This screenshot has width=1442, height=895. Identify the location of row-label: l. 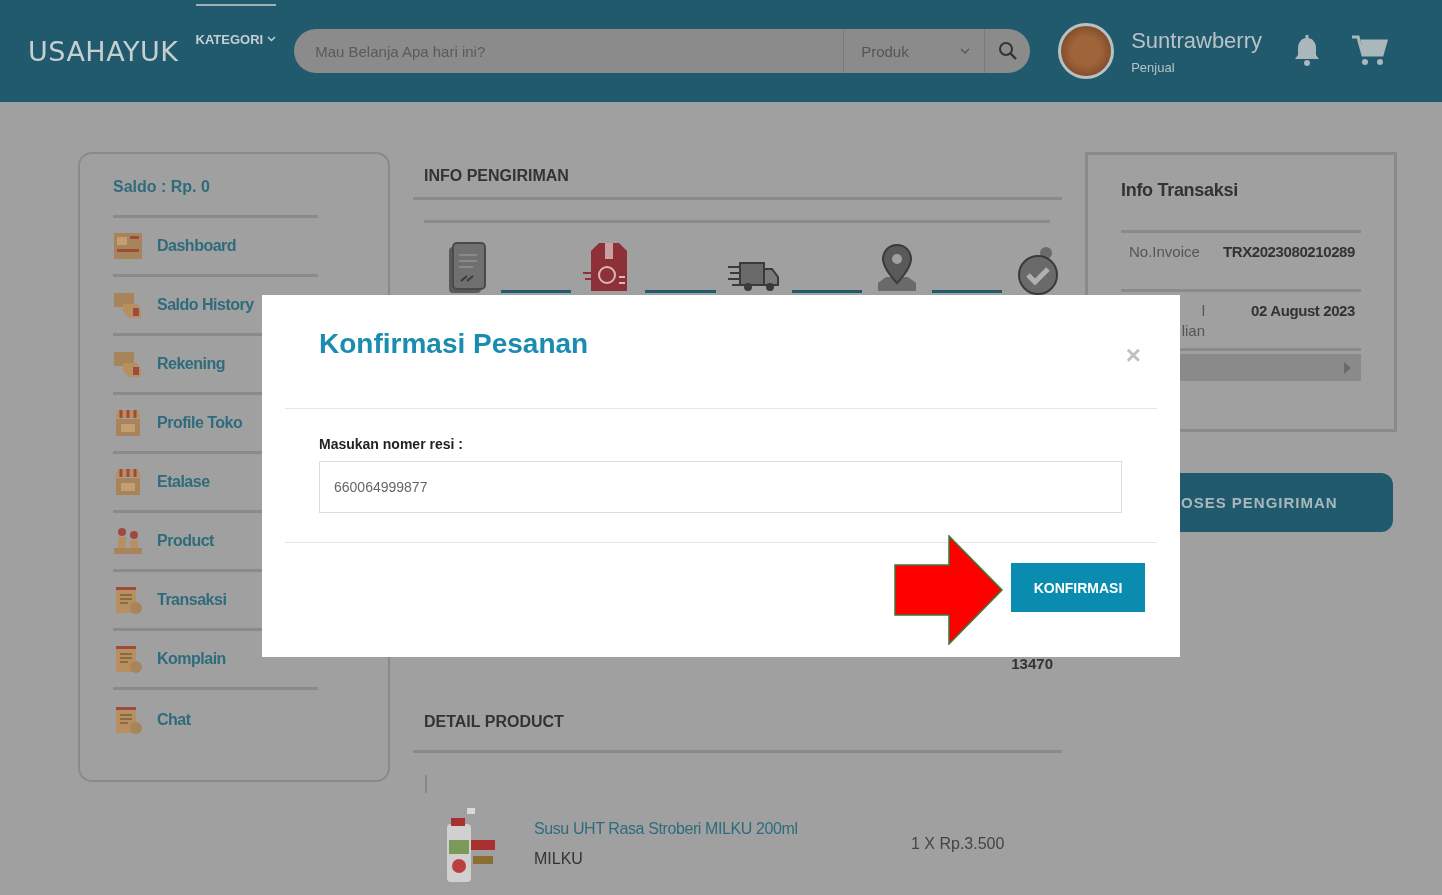
(1203, 310).